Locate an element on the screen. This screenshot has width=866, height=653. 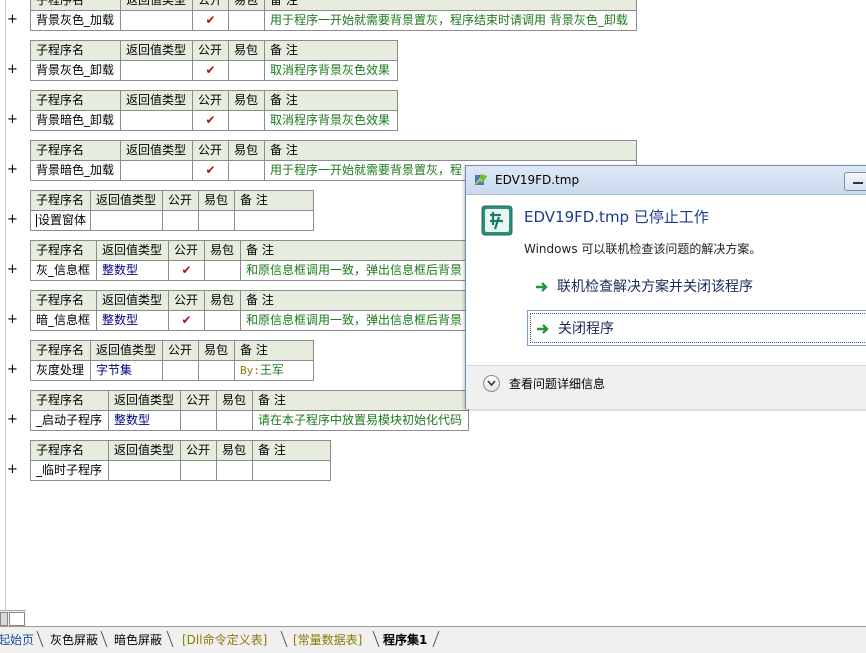
remark-cell: 请在本子程序中放置易模块初始化代码 is located at coordinates (360, 420).